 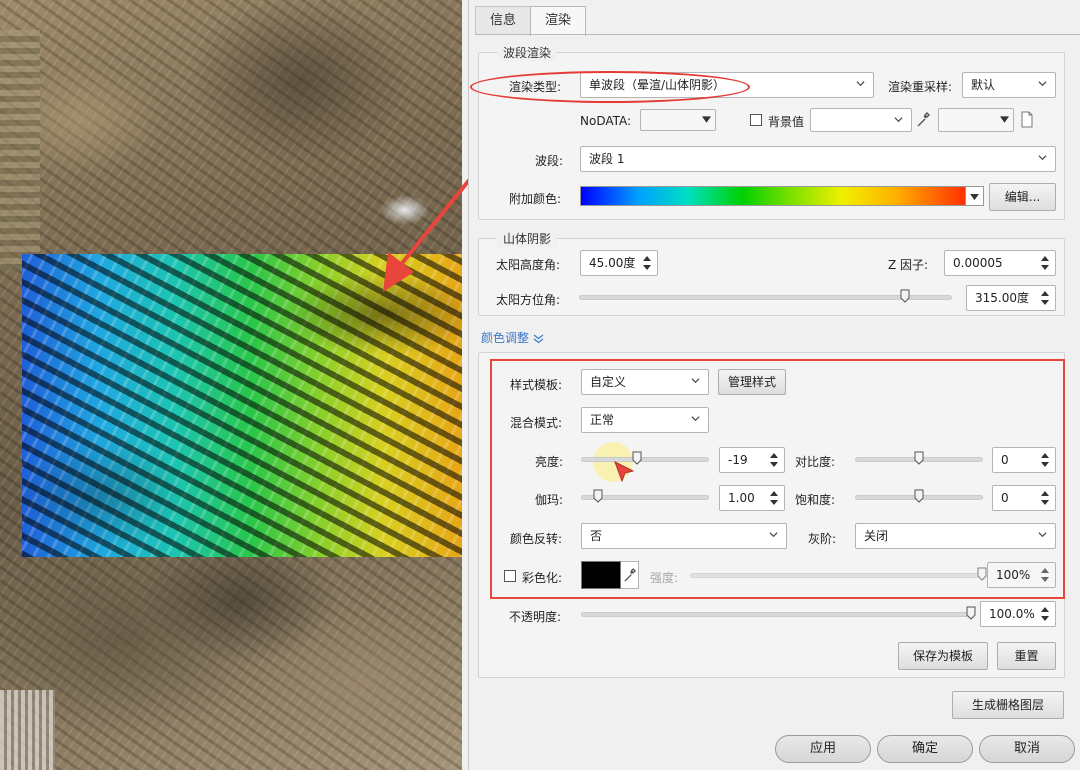 I want to click on sun-azimuth-slider, so click(x=765, y=297).